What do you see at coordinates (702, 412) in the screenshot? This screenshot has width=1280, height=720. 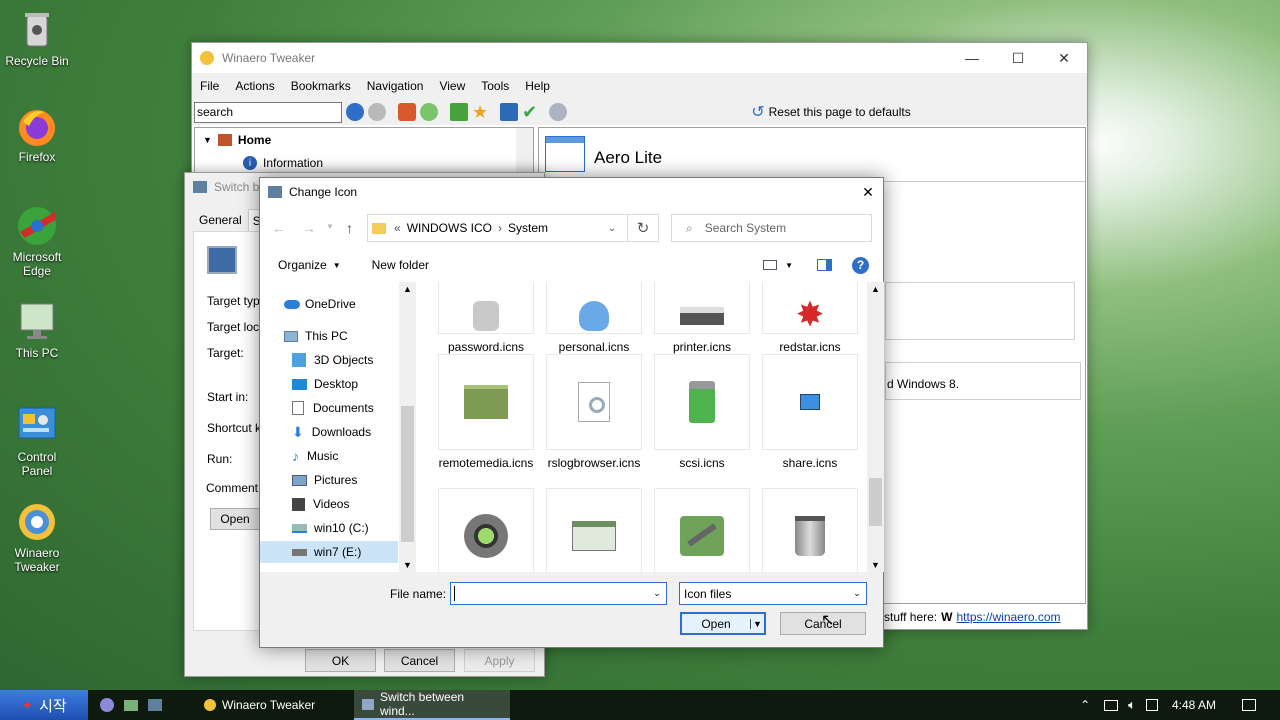 I see `file-item: scsi.icns` at bounding box center [702, 412].